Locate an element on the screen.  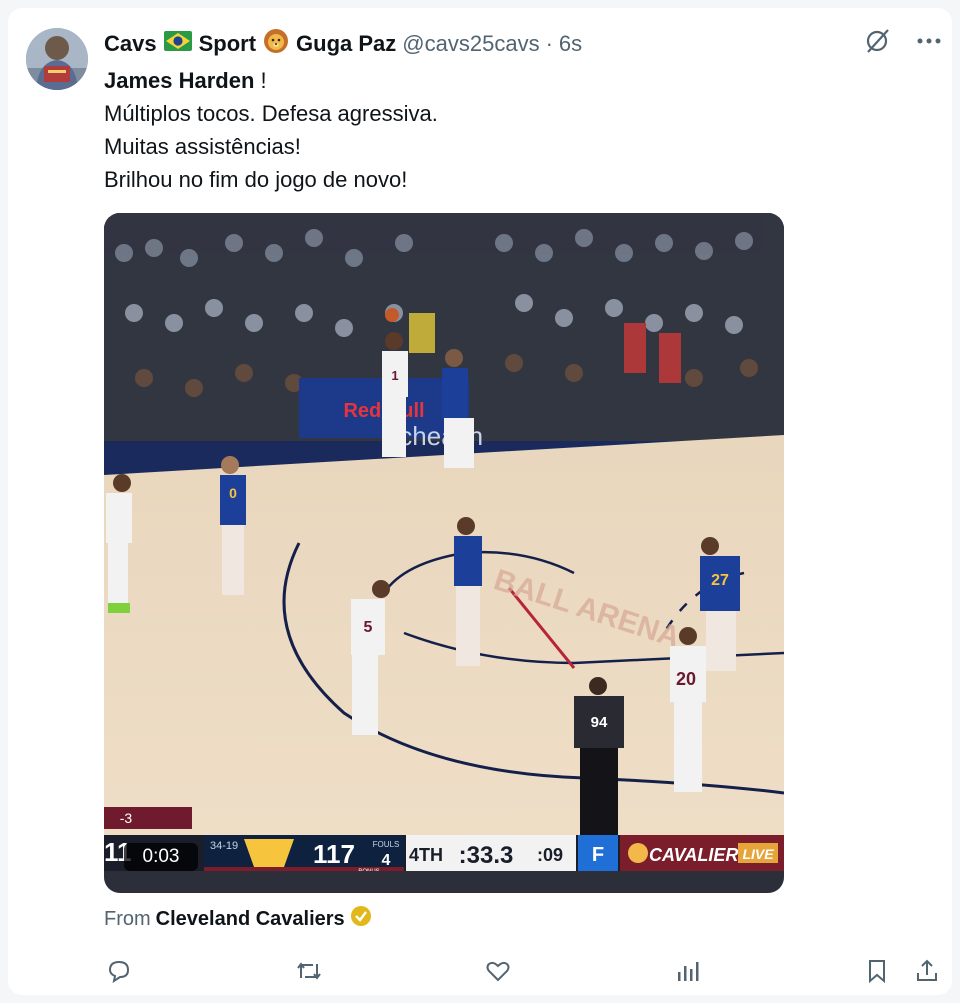
verified-badge-icon is located at coordinates (361, 919).